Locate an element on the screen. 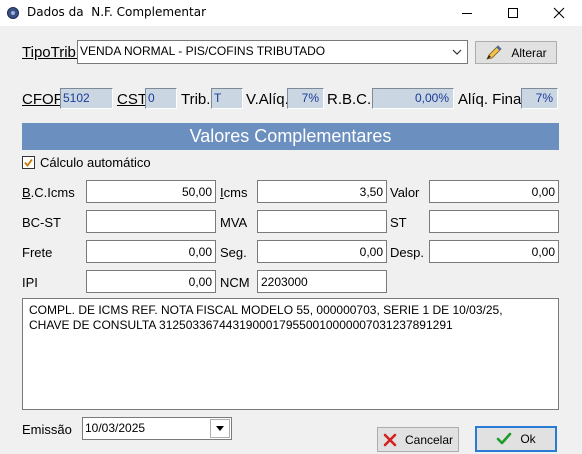 This screenshot has height=454, width=582. cfop-value: 5102 is located at coordinates (86, 98).